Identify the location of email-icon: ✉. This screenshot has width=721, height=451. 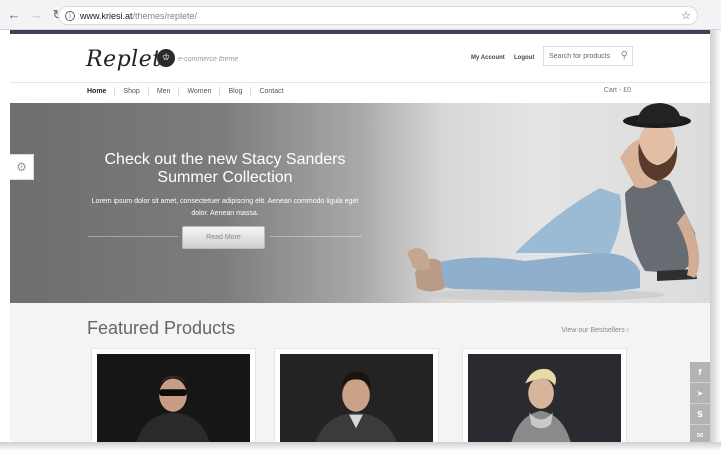
(700, 433).